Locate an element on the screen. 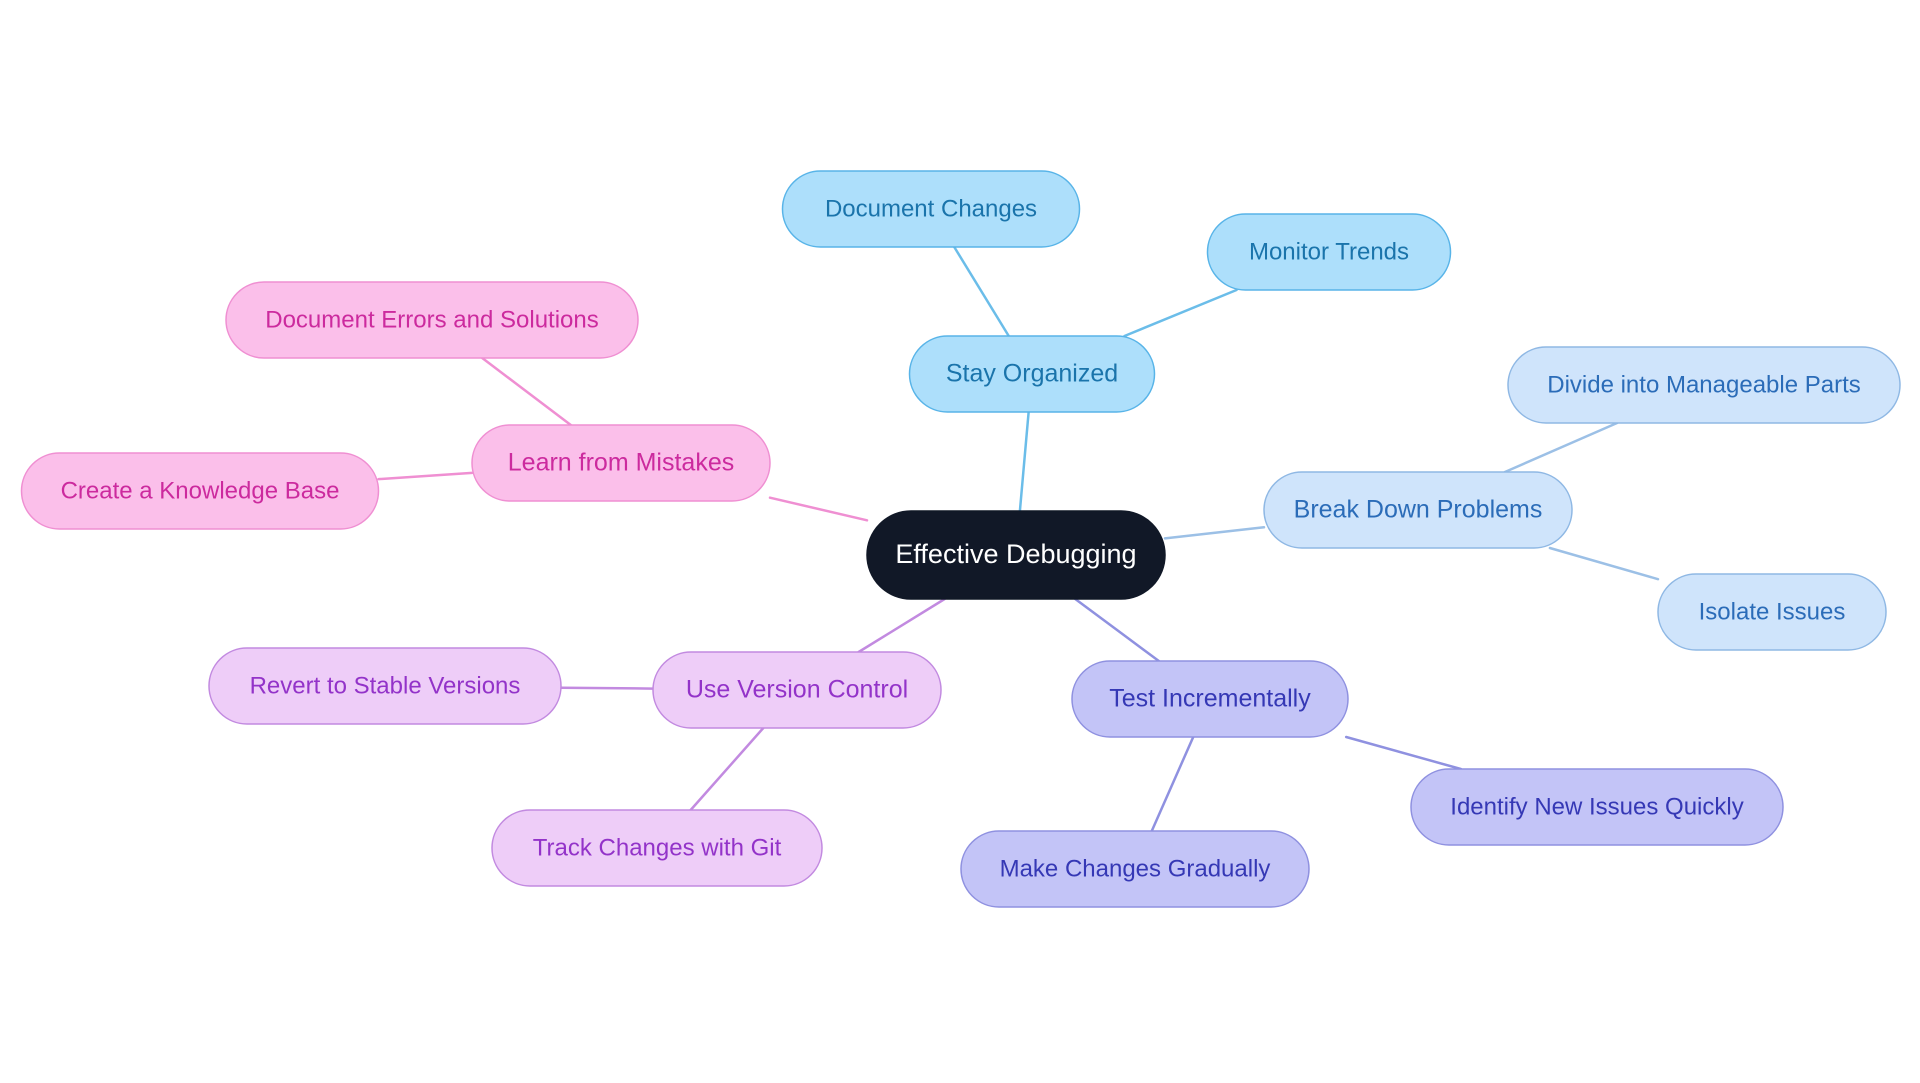 This screenshot has height=1083, width=1920. node-test-incrementally-label: Test Incrementally is located at coordinates (1210, 699).